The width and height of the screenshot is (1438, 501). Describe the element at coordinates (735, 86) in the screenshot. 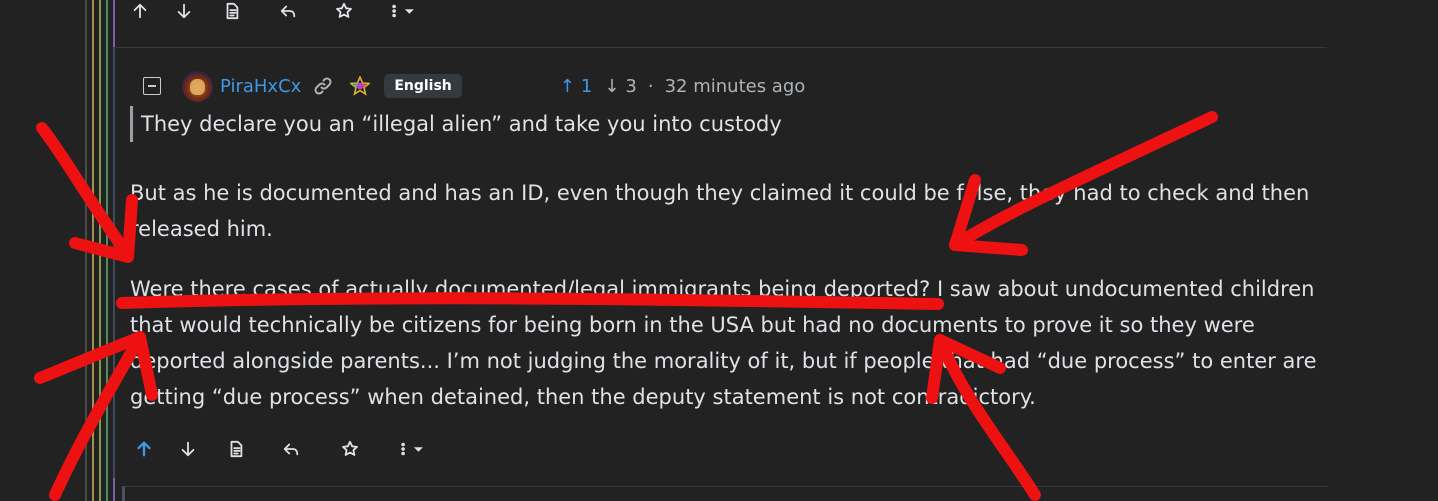

I see `comment-timestamp: 32 minutes ago` at that location.